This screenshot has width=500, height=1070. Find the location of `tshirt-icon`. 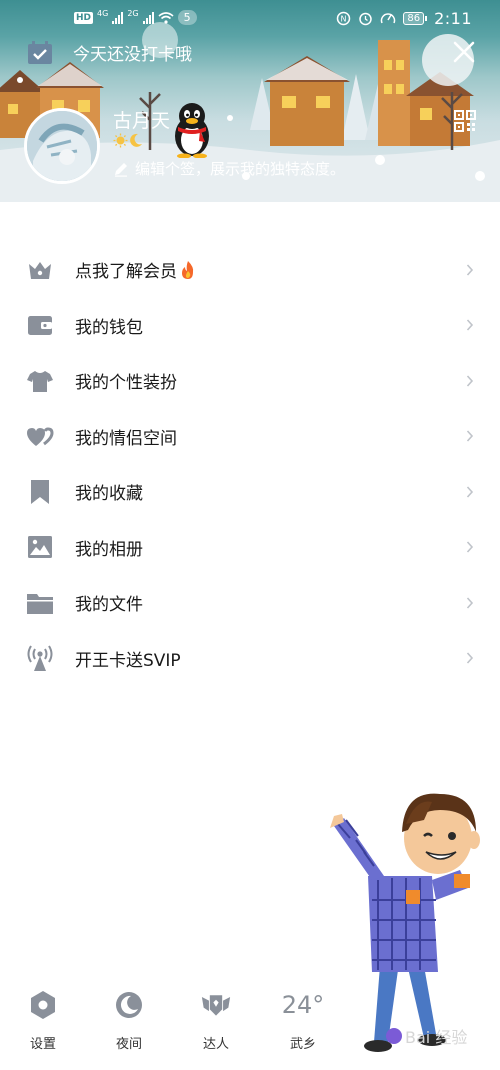

tshirt-icon is located at coordinates (40, 381).